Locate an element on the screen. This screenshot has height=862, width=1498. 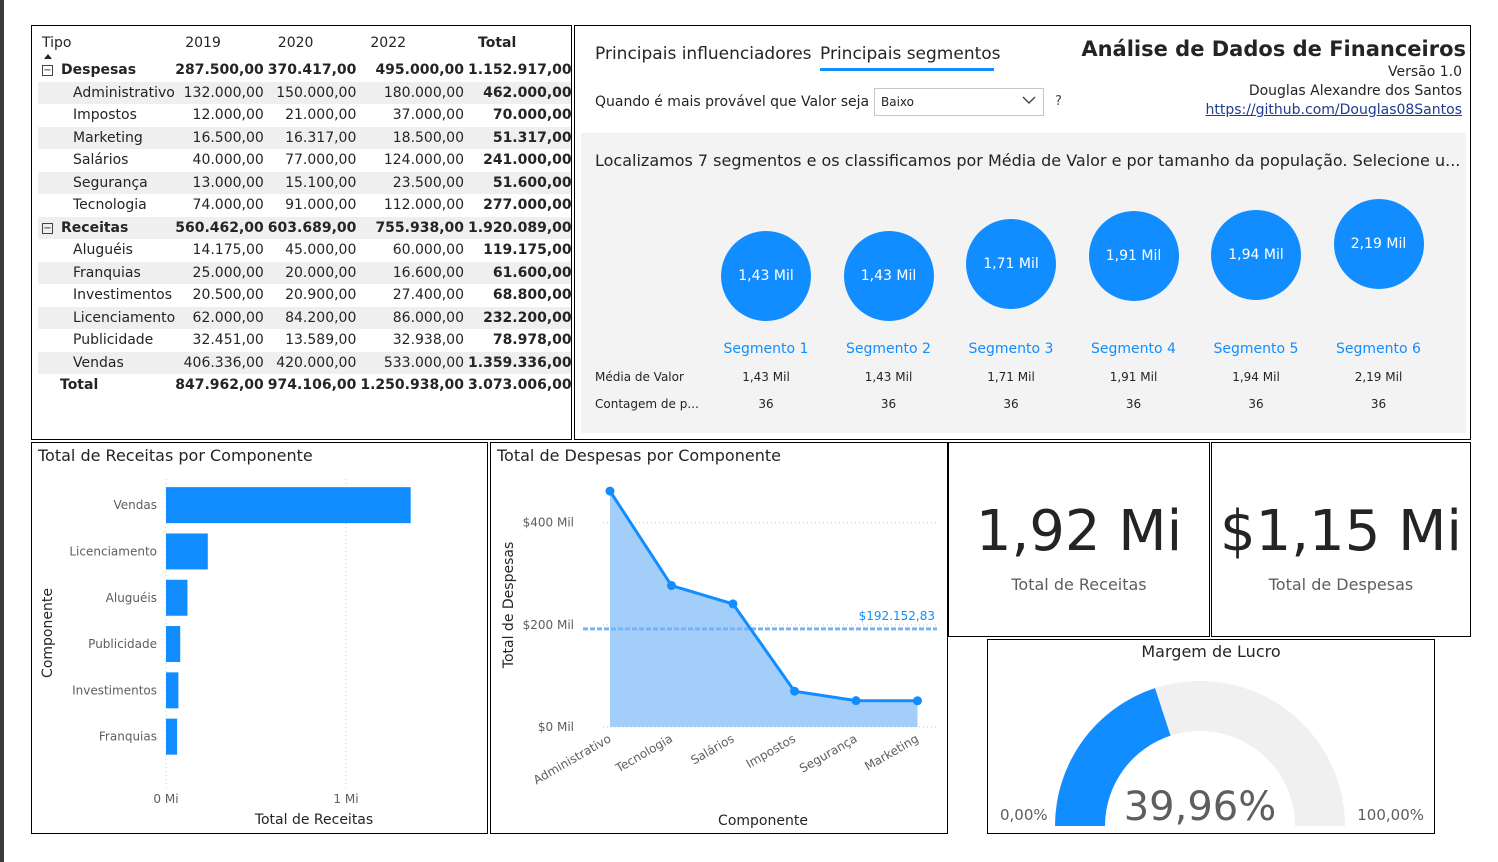
chevron-down-icon is located at coordinates (1029, 100).